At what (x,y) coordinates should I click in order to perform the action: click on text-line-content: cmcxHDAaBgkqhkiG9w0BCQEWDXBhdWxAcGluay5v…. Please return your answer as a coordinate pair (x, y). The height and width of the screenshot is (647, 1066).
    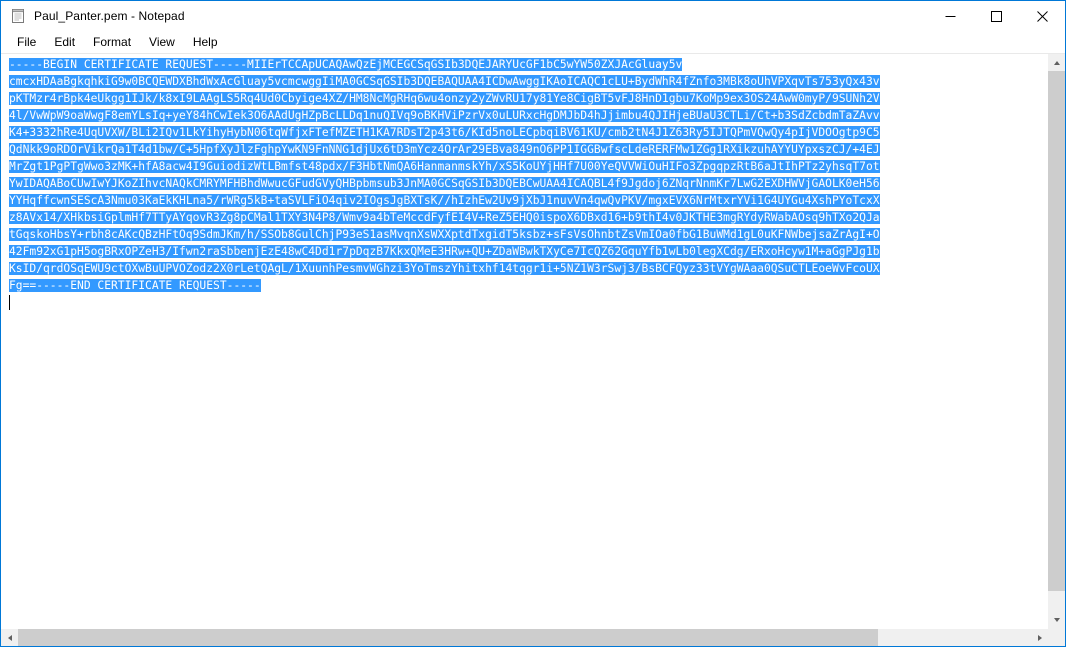
    Looking at the image, I should click on (444, 81).